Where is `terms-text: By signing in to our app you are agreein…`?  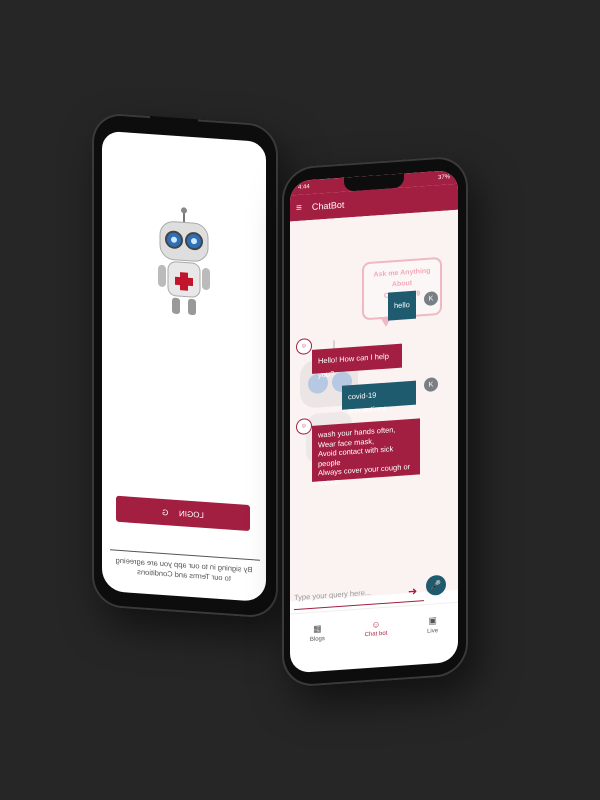 terms-text: By signing in to our app you are agreein… is located at coordinates (184, 571).